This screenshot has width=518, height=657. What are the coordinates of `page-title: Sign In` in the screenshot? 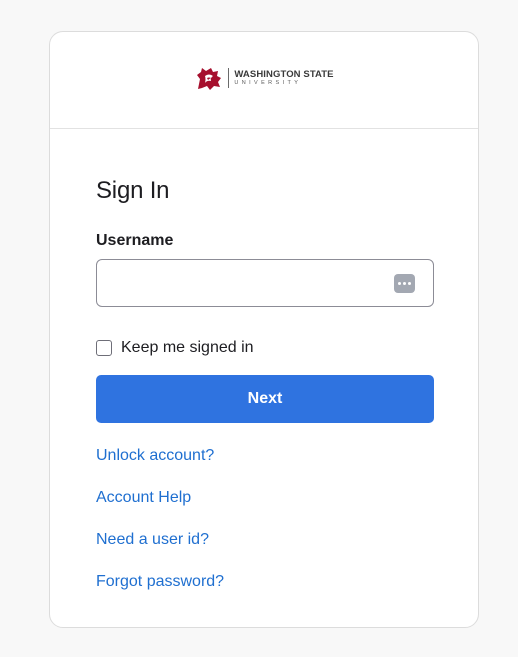 It's located at (133, 190).